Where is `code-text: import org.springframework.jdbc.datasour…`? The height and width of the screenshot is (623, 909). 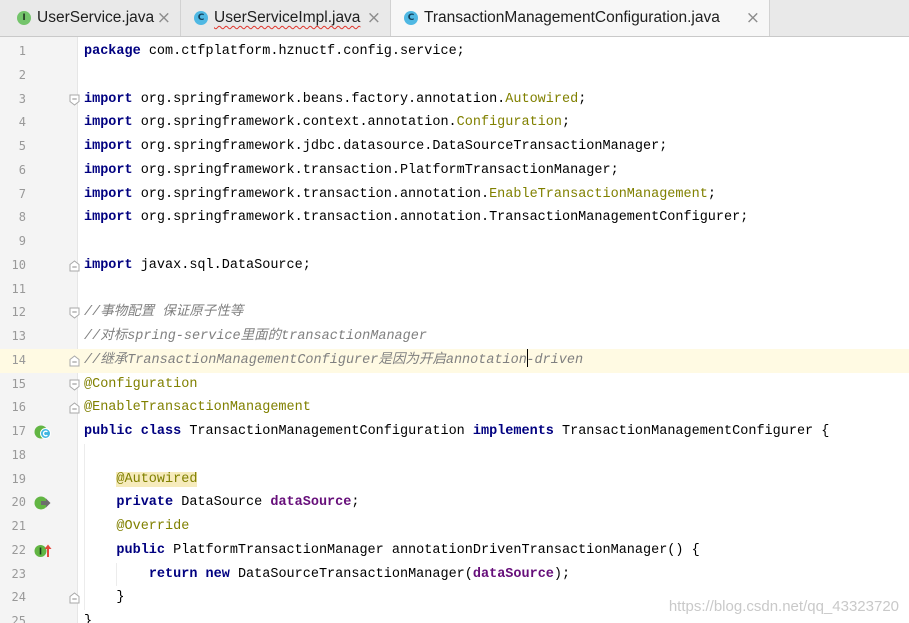
code-text: import org.springframework.jdbc.datasour… is located at coordinates (375, 147).